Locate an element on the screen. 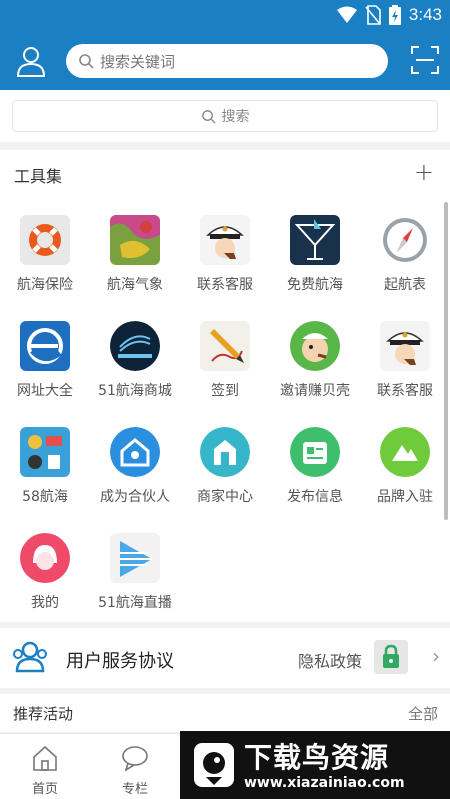 The image size is (450, 799). tab-label: 专栏 is located at coordinates (134, 789).